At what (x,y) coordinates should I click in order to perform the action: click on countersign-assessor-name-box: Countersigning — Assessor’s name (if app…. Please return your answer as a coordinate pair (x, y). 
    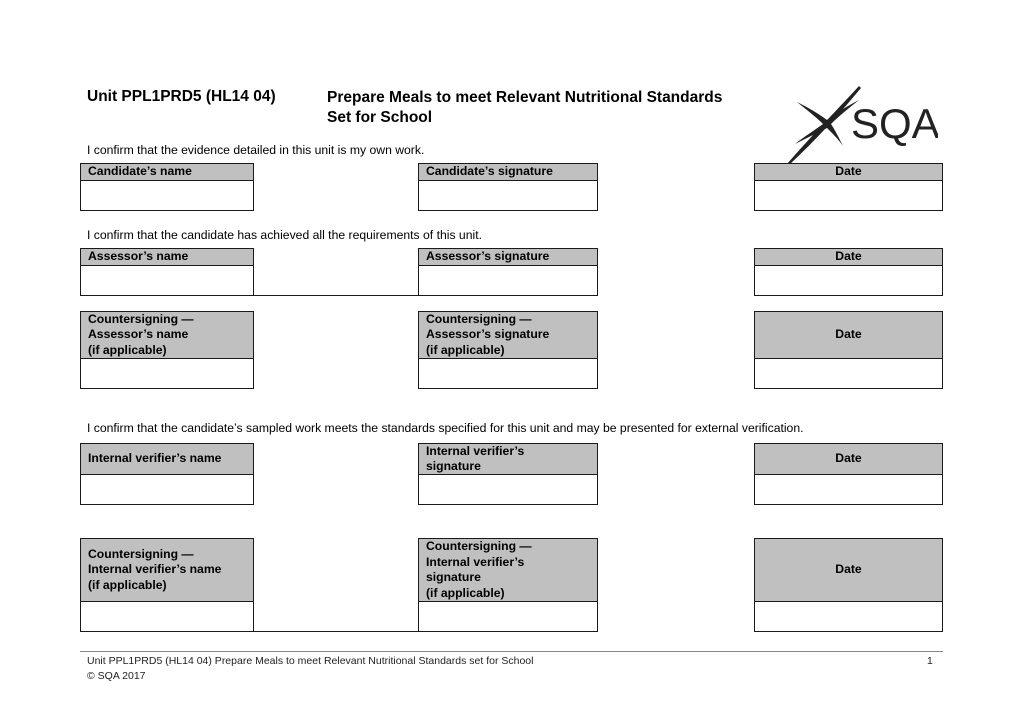
    Looking at the image, I should click on (167, 350).